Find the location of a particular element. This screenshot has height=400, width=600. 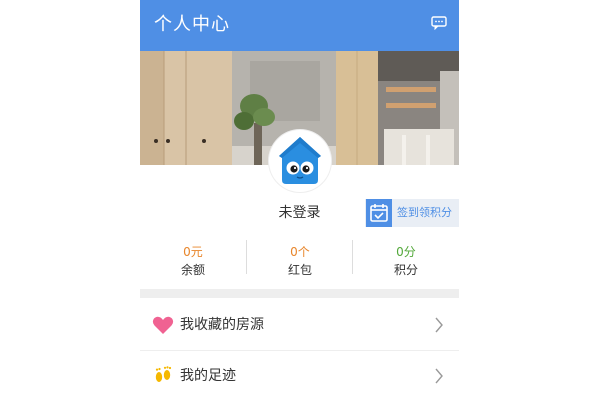

calendar-check-icon is located at coordinates (379, 213).